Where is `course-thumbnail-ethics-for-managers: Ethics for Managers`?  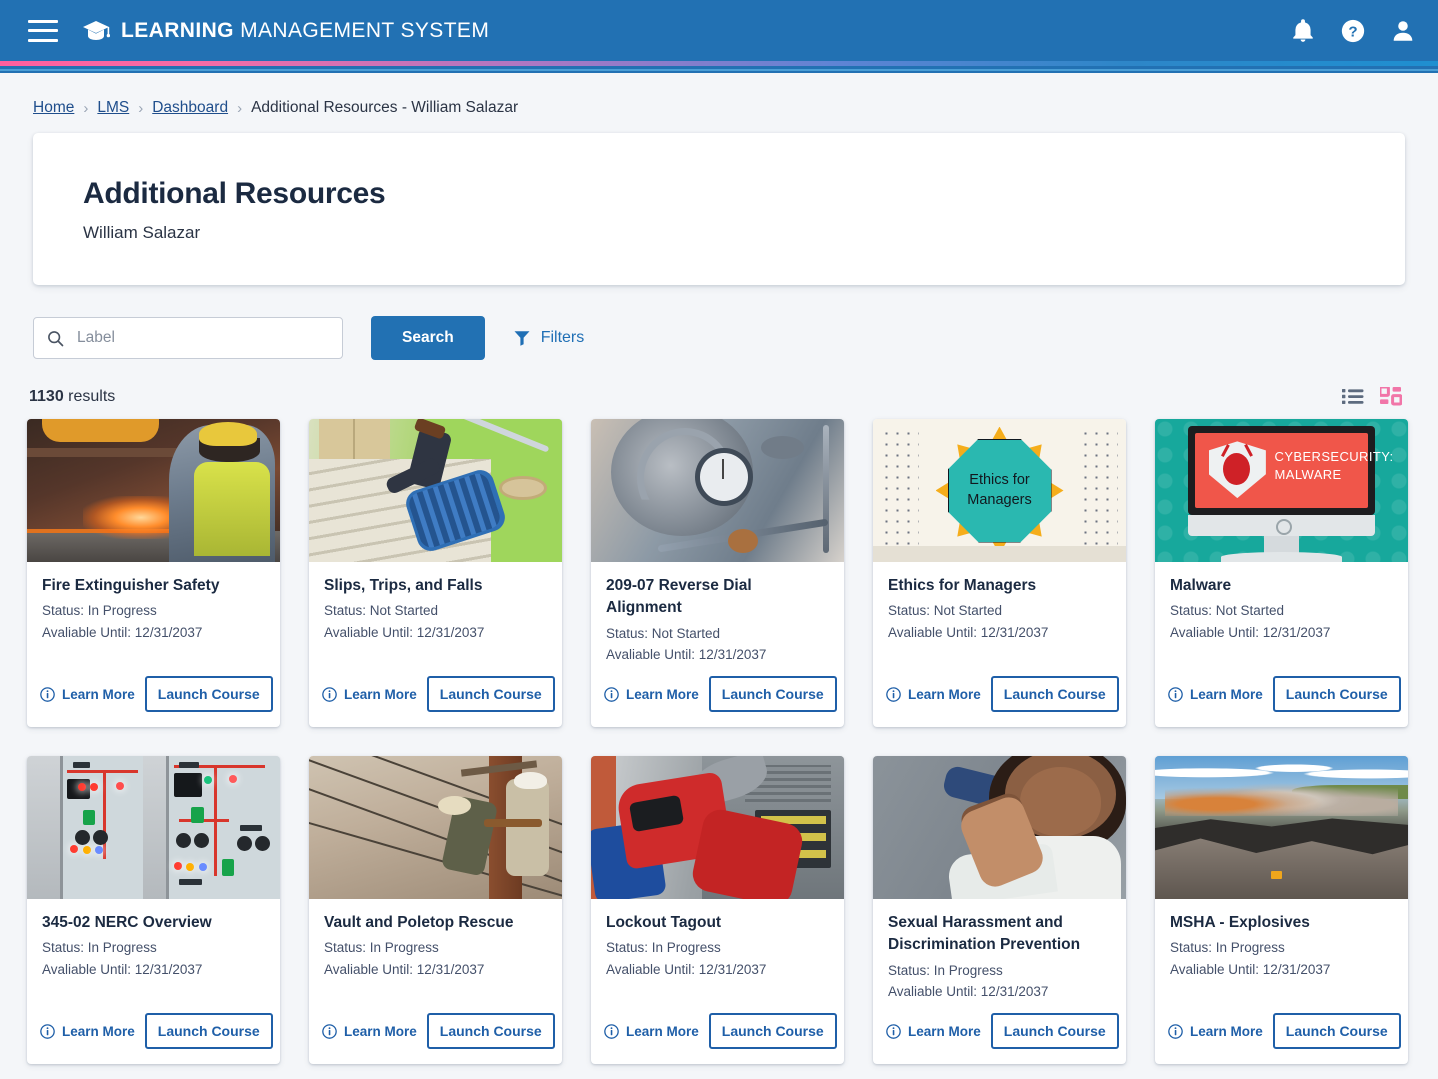 course-thumbnail-ethics-for-managers: Ethics for Managers is located at coordinates (999, 490).